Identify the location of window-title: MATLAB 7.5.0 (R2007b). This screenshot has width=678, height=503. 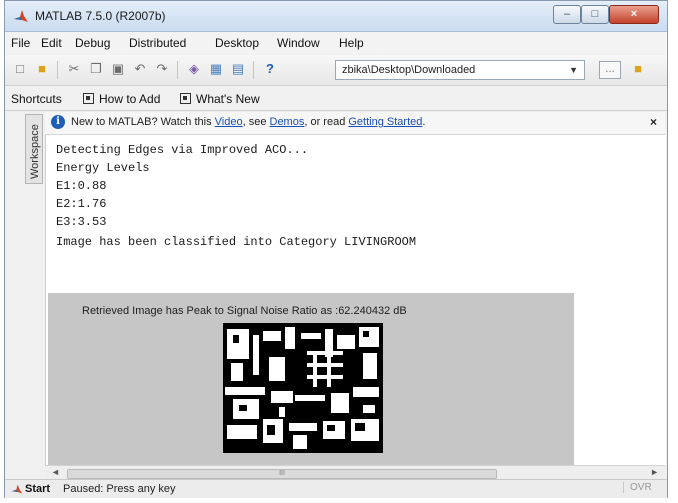
(100, 16).